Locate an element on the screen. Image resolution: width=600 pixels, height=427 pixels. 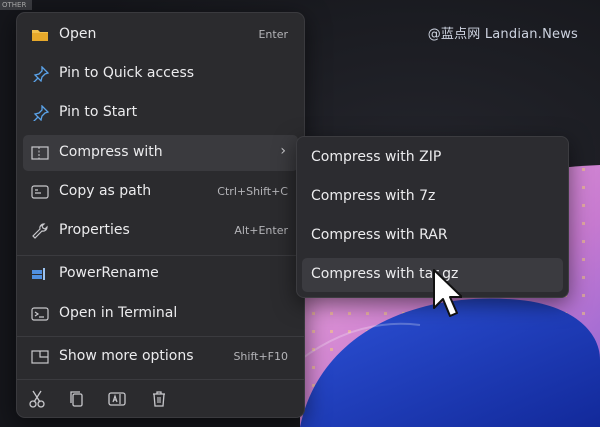
submenu-item-label: Compress with ZIP is located at coordinates (376, 157).